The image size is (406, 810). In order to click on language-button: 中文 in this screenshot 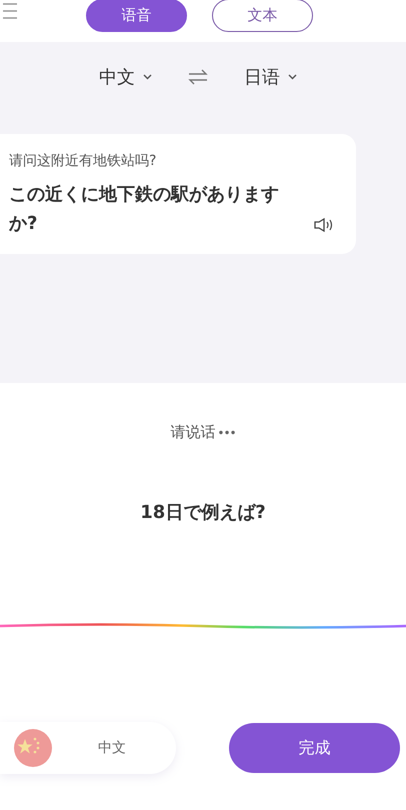, I will do `click(88, 748)`.